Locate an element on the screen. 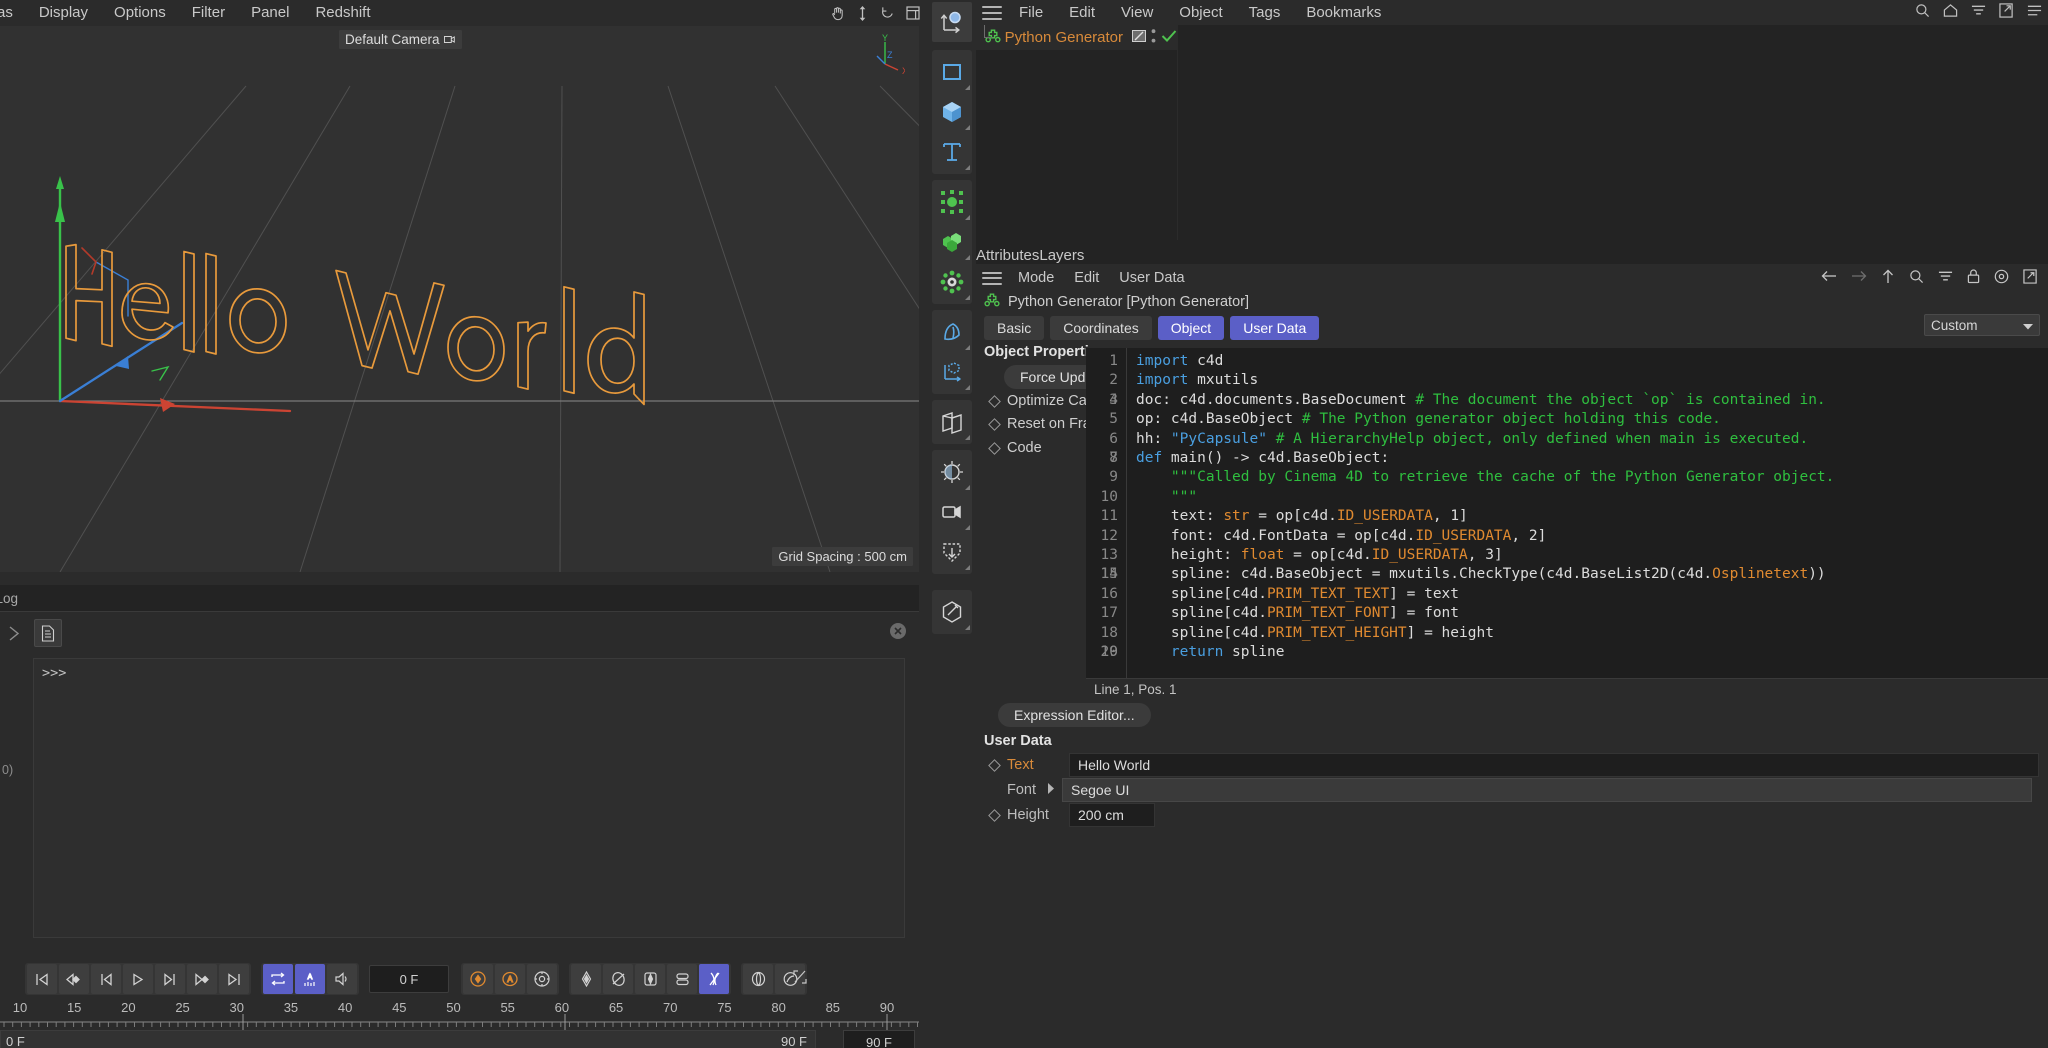 The width and height of the screenshot is (2048, 1048). viewport-menu-cameras: ras is located at coordinates (13, 13).